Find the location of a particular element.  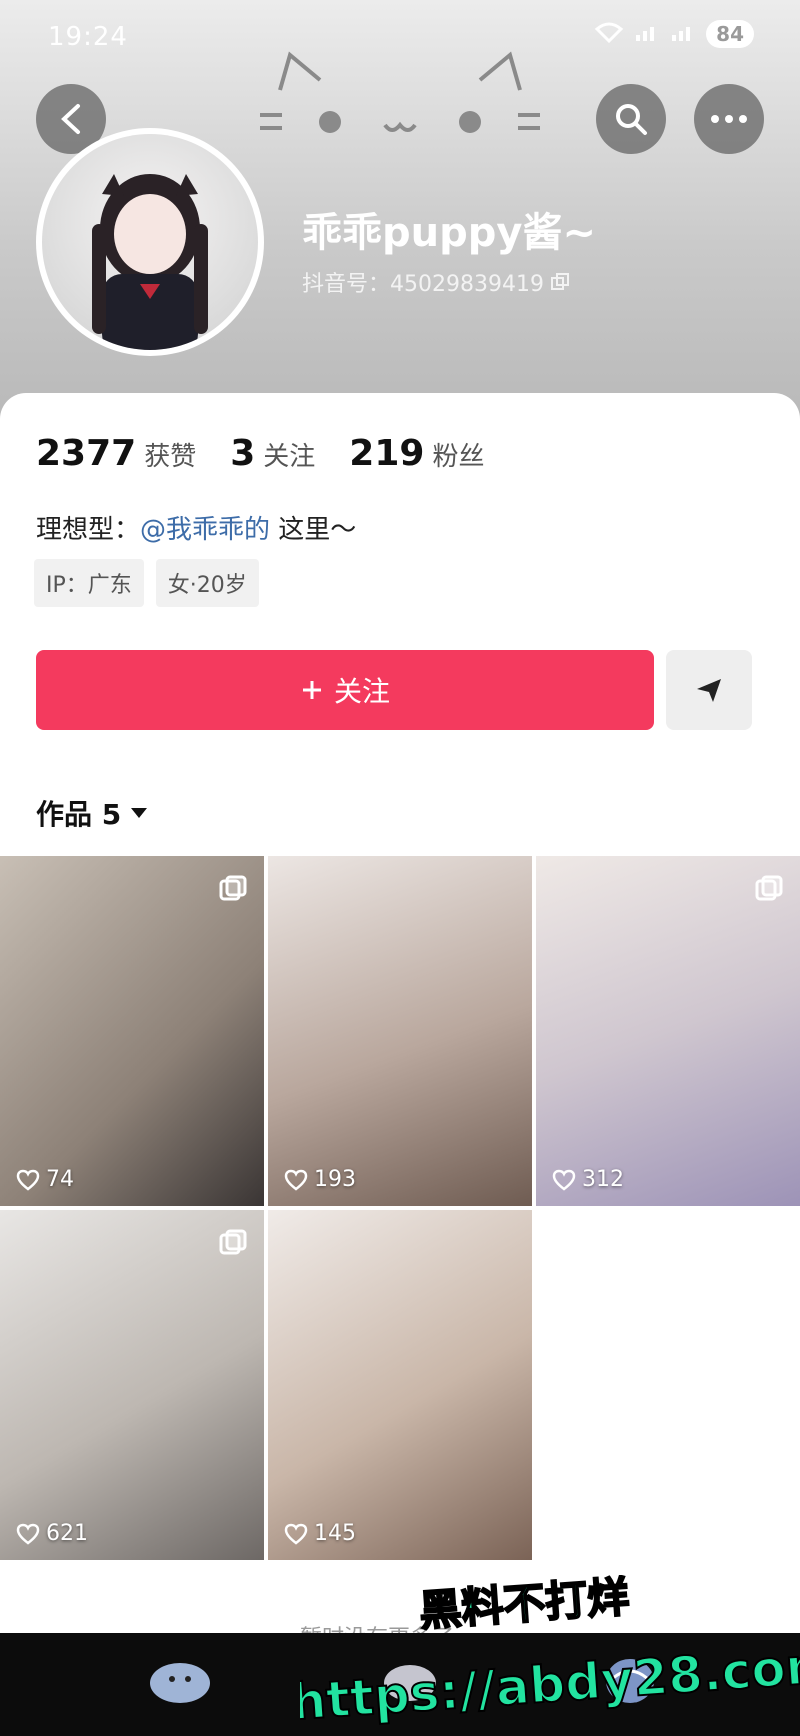

profile-name: 乖乖puppy酱~ is located at coordinates (449, 233).